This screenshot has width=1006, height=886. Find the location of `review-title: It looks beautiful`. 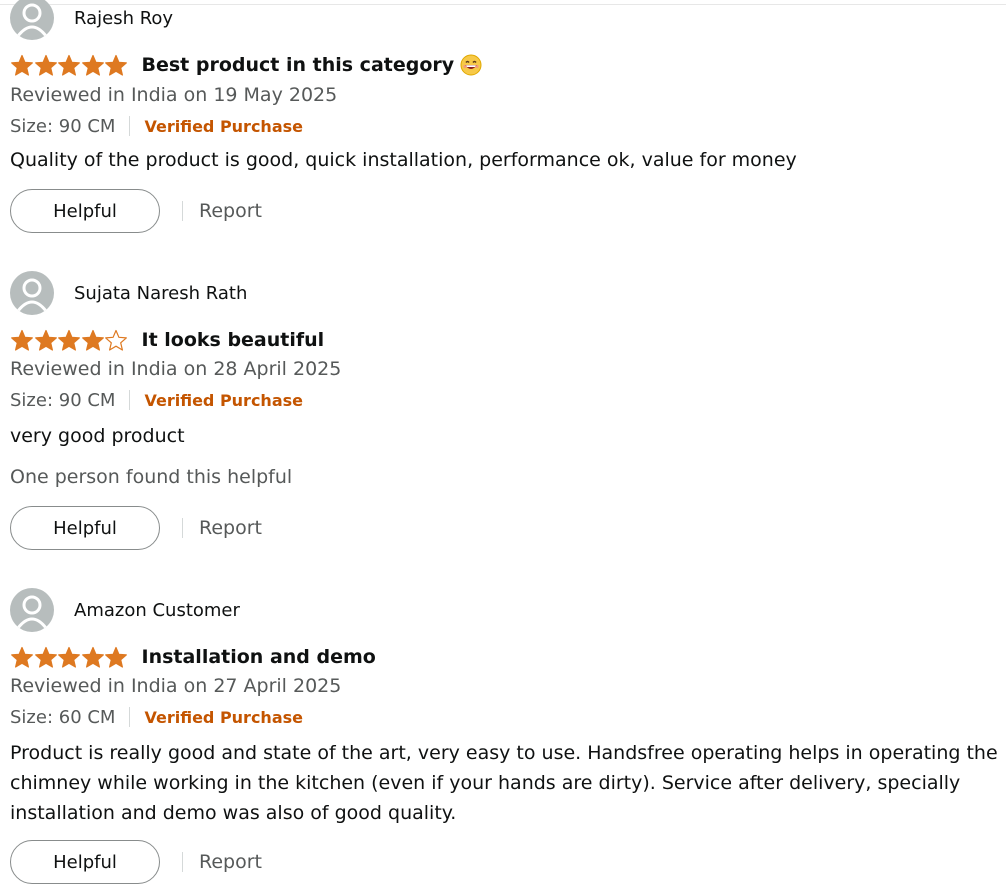

review-title: It looks beautiful is located at coordinates (233, 340).